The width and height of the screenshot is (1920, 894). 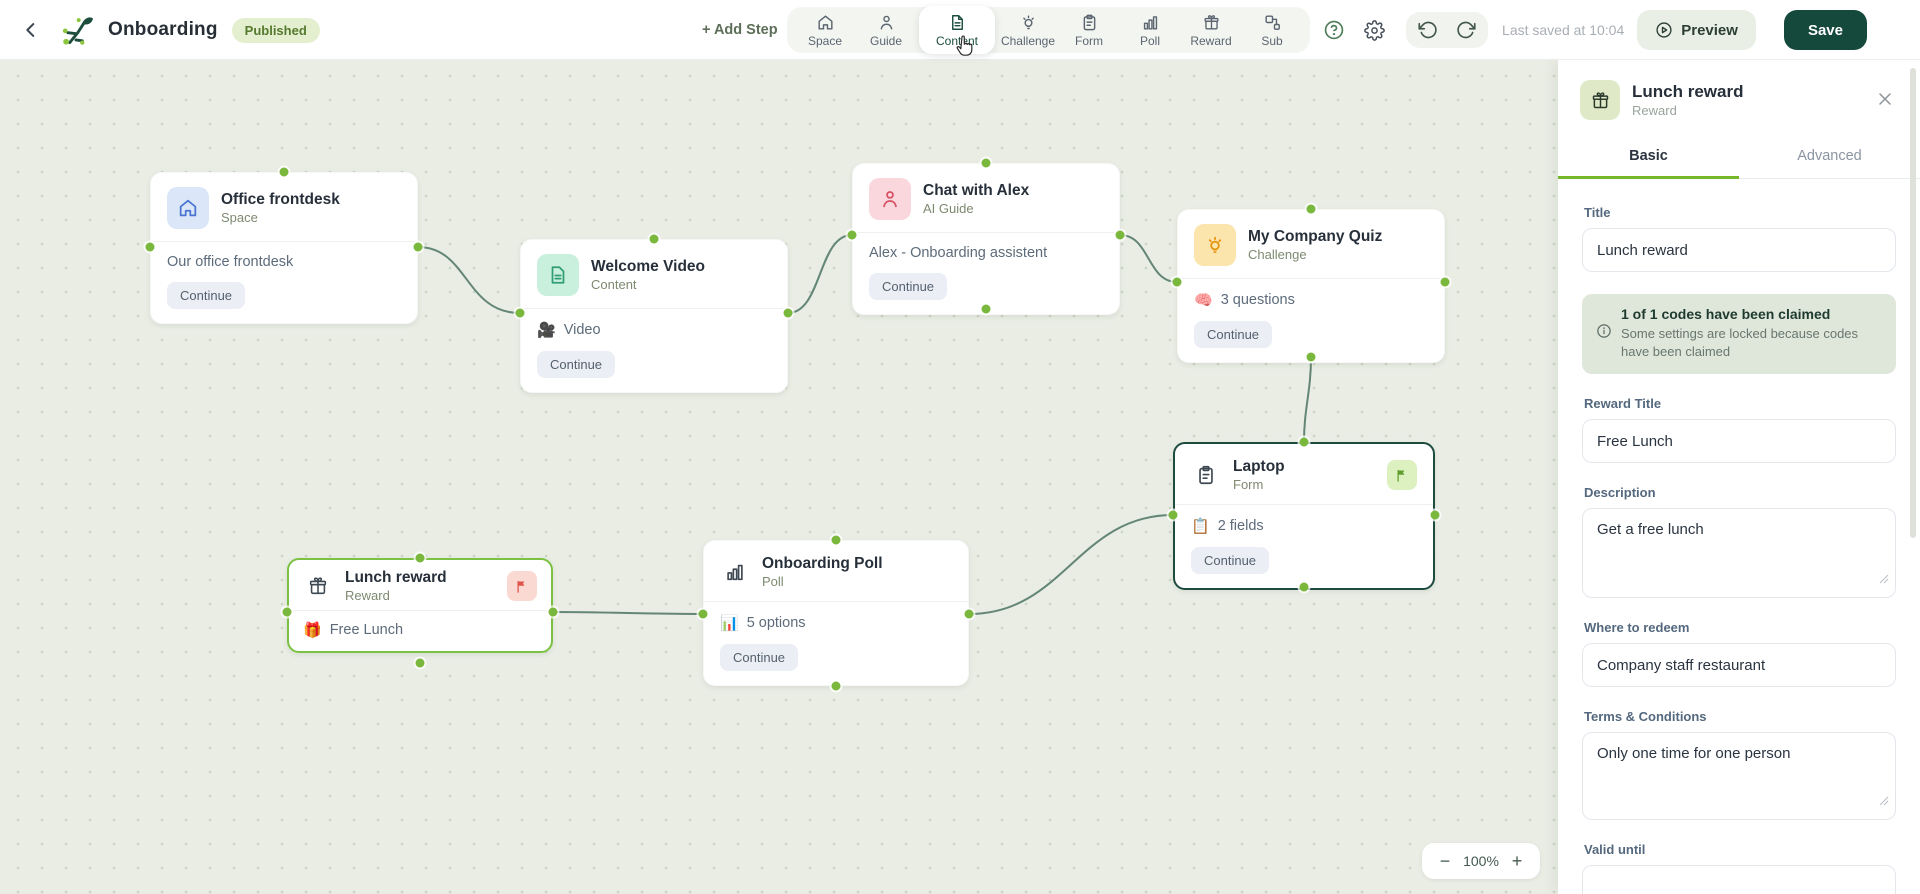 I want to click on history-controls, so click(x=1447, y=30).